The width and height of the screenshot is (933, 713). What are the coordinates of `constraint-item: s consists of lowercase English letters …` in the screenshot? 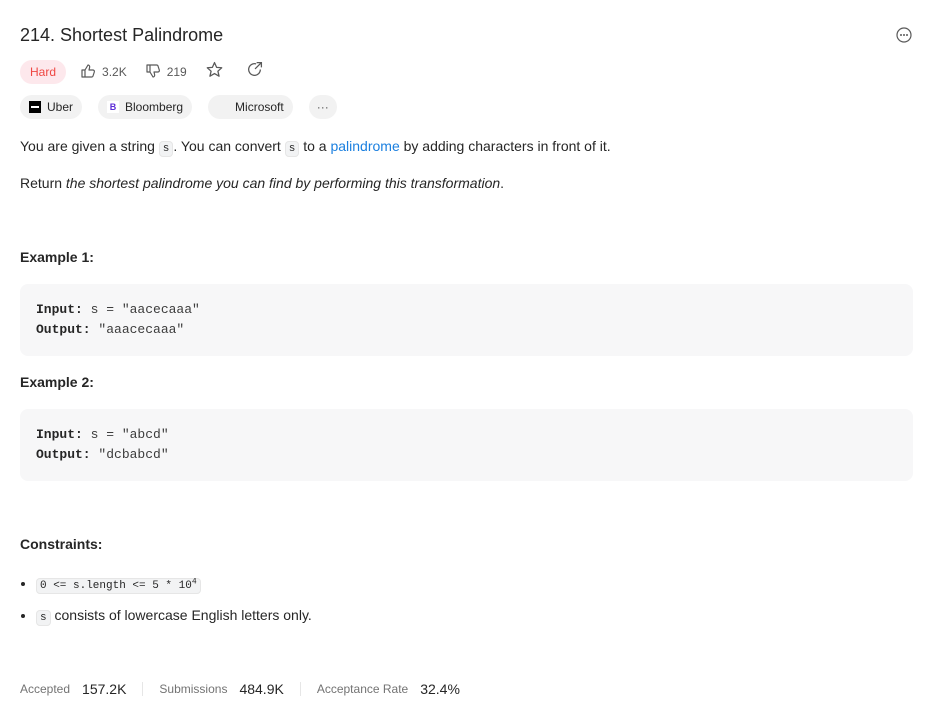 It's located at (174, 615).